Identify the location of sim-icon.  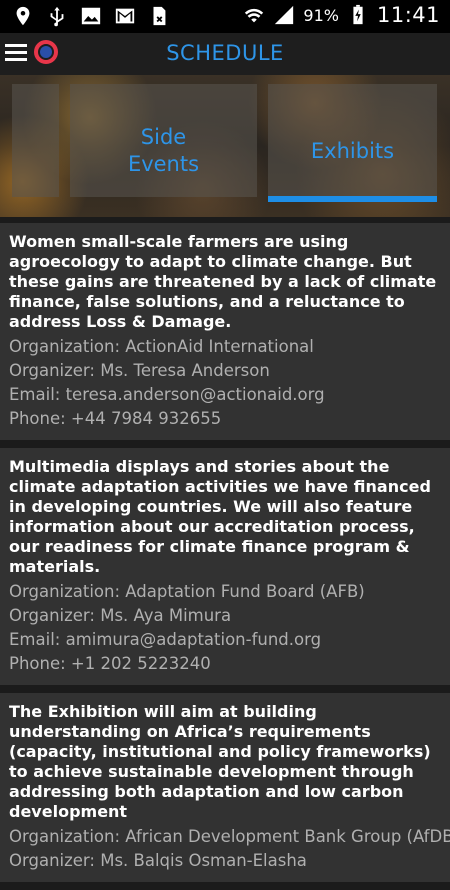
(159, 16).